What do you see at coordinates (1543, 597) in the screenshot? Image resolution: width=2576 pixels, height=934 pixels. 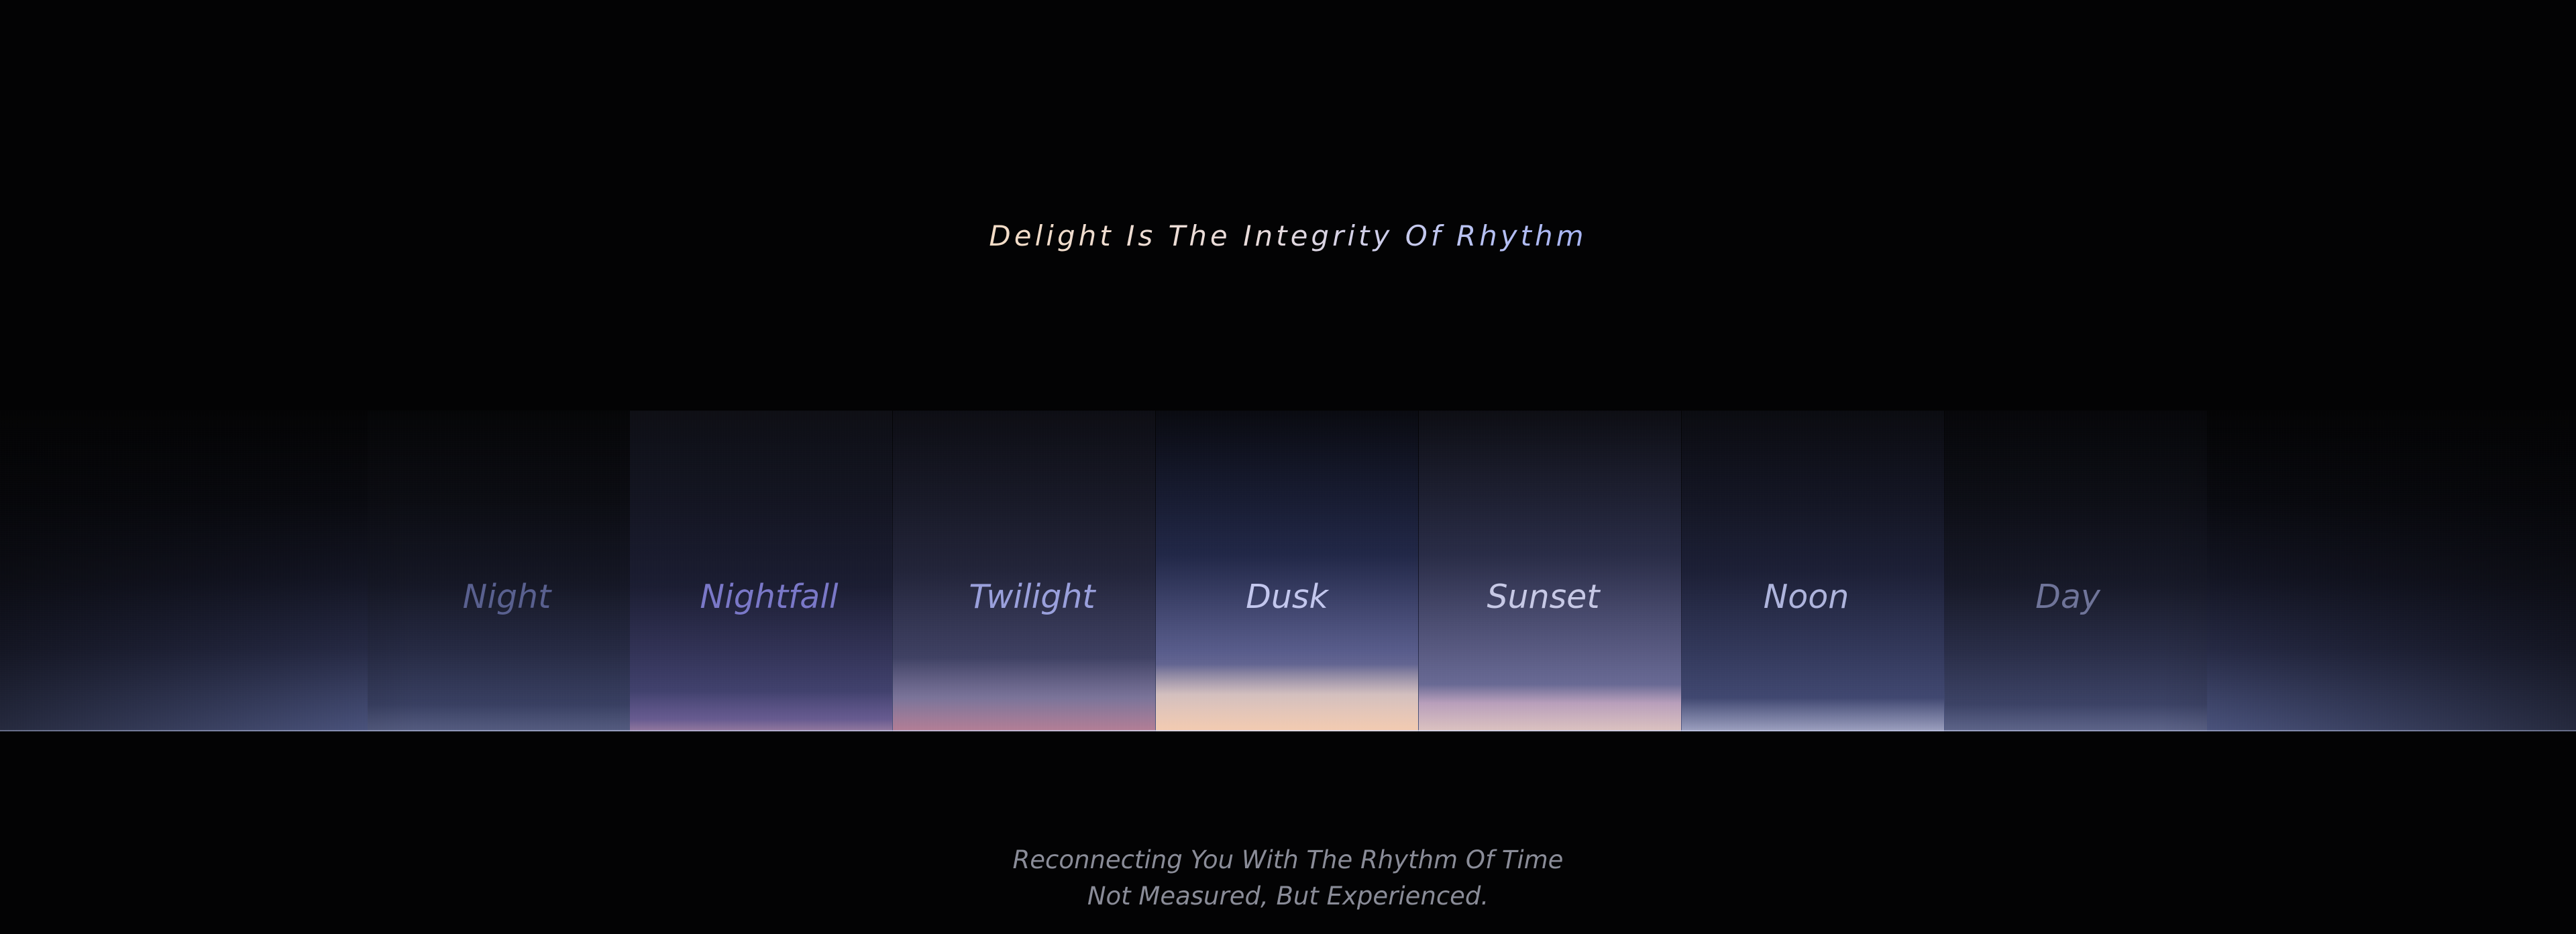 I see `phase-label-sunset: Sunset` at bounding box center [1543, 597].